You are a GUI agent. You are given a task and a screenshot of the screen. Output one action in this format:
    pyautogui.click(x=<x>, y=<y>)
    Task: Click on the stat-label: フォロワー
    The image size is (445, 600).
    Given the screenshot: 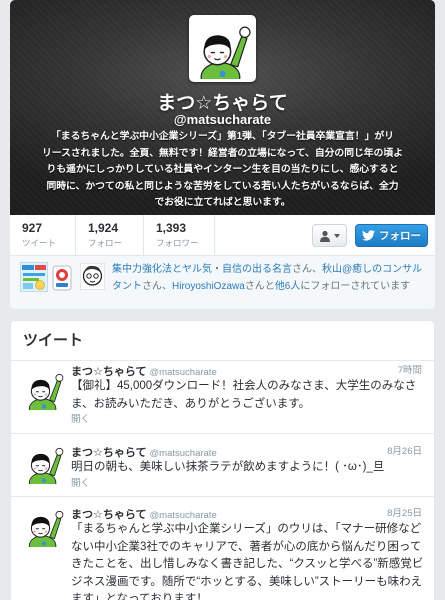 What is the action you would take?
    pyautogui.click(x=177, y=243)
    